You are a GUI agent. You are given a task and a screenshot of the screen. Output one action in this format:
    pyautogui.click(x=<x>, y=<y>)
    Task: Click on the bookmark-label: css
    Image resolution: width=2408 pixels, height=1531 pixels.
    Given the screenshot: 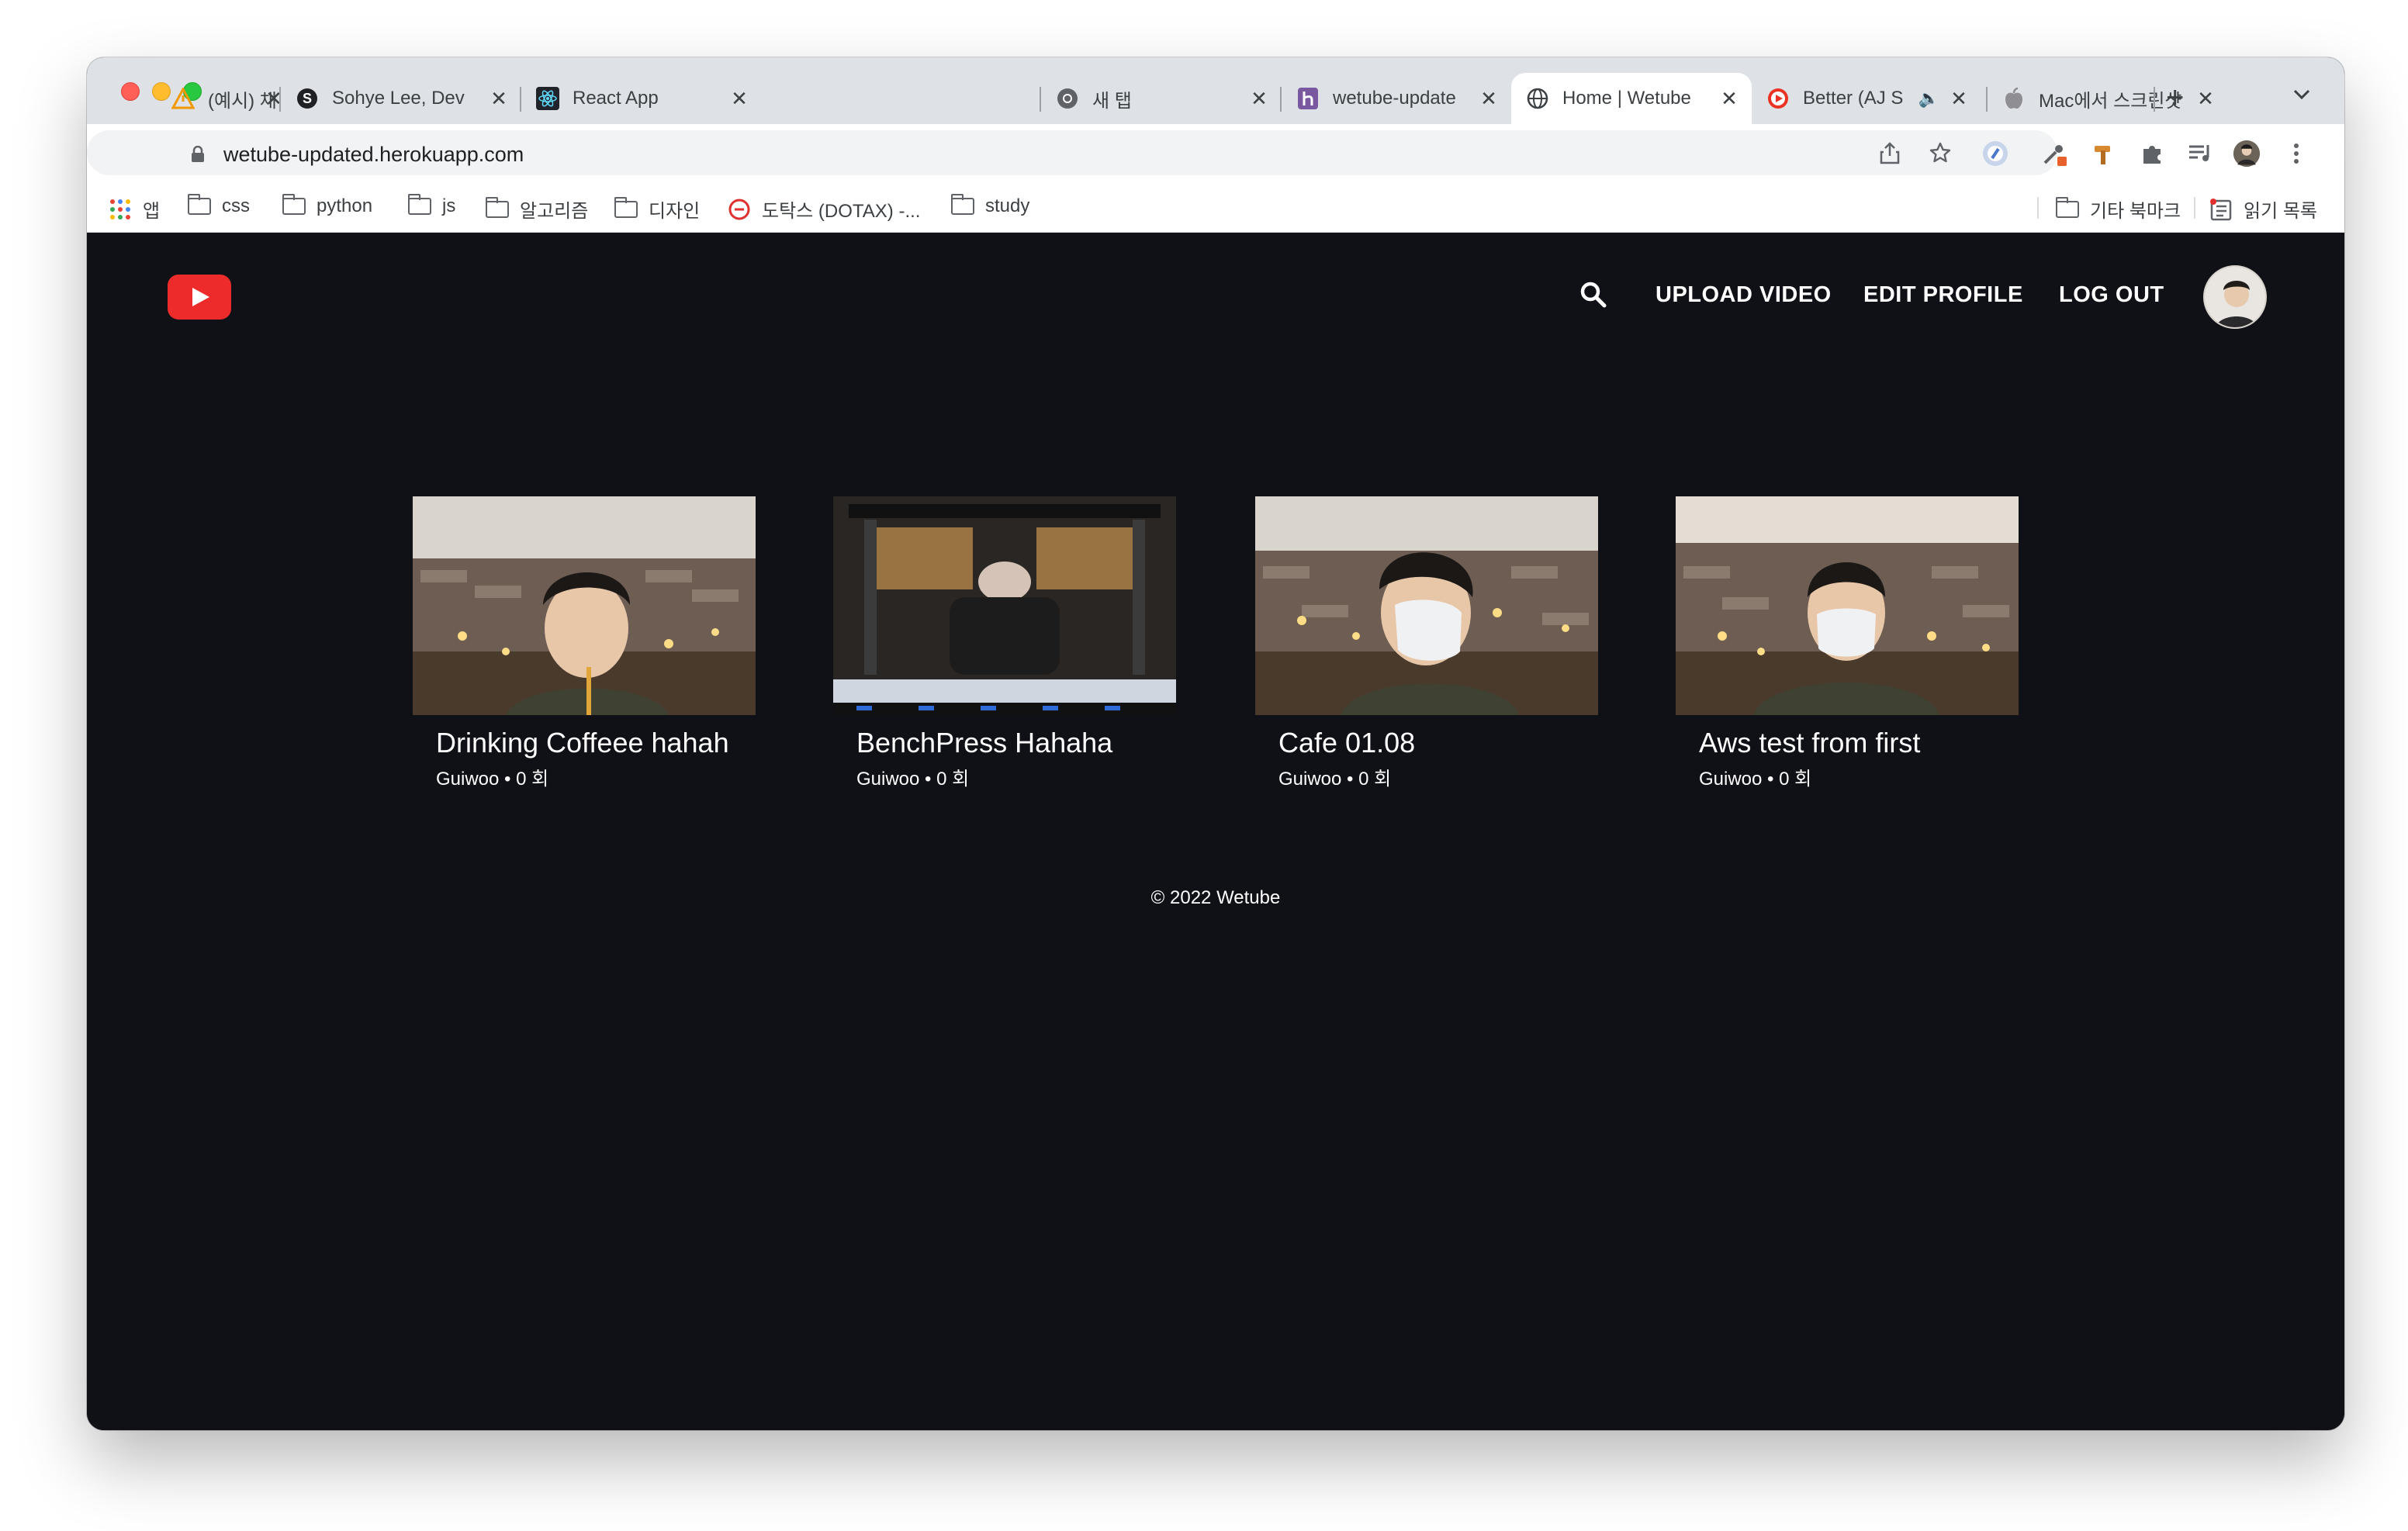 What is the action you would take?
    pyautogui.click(x=236, y=205)
    